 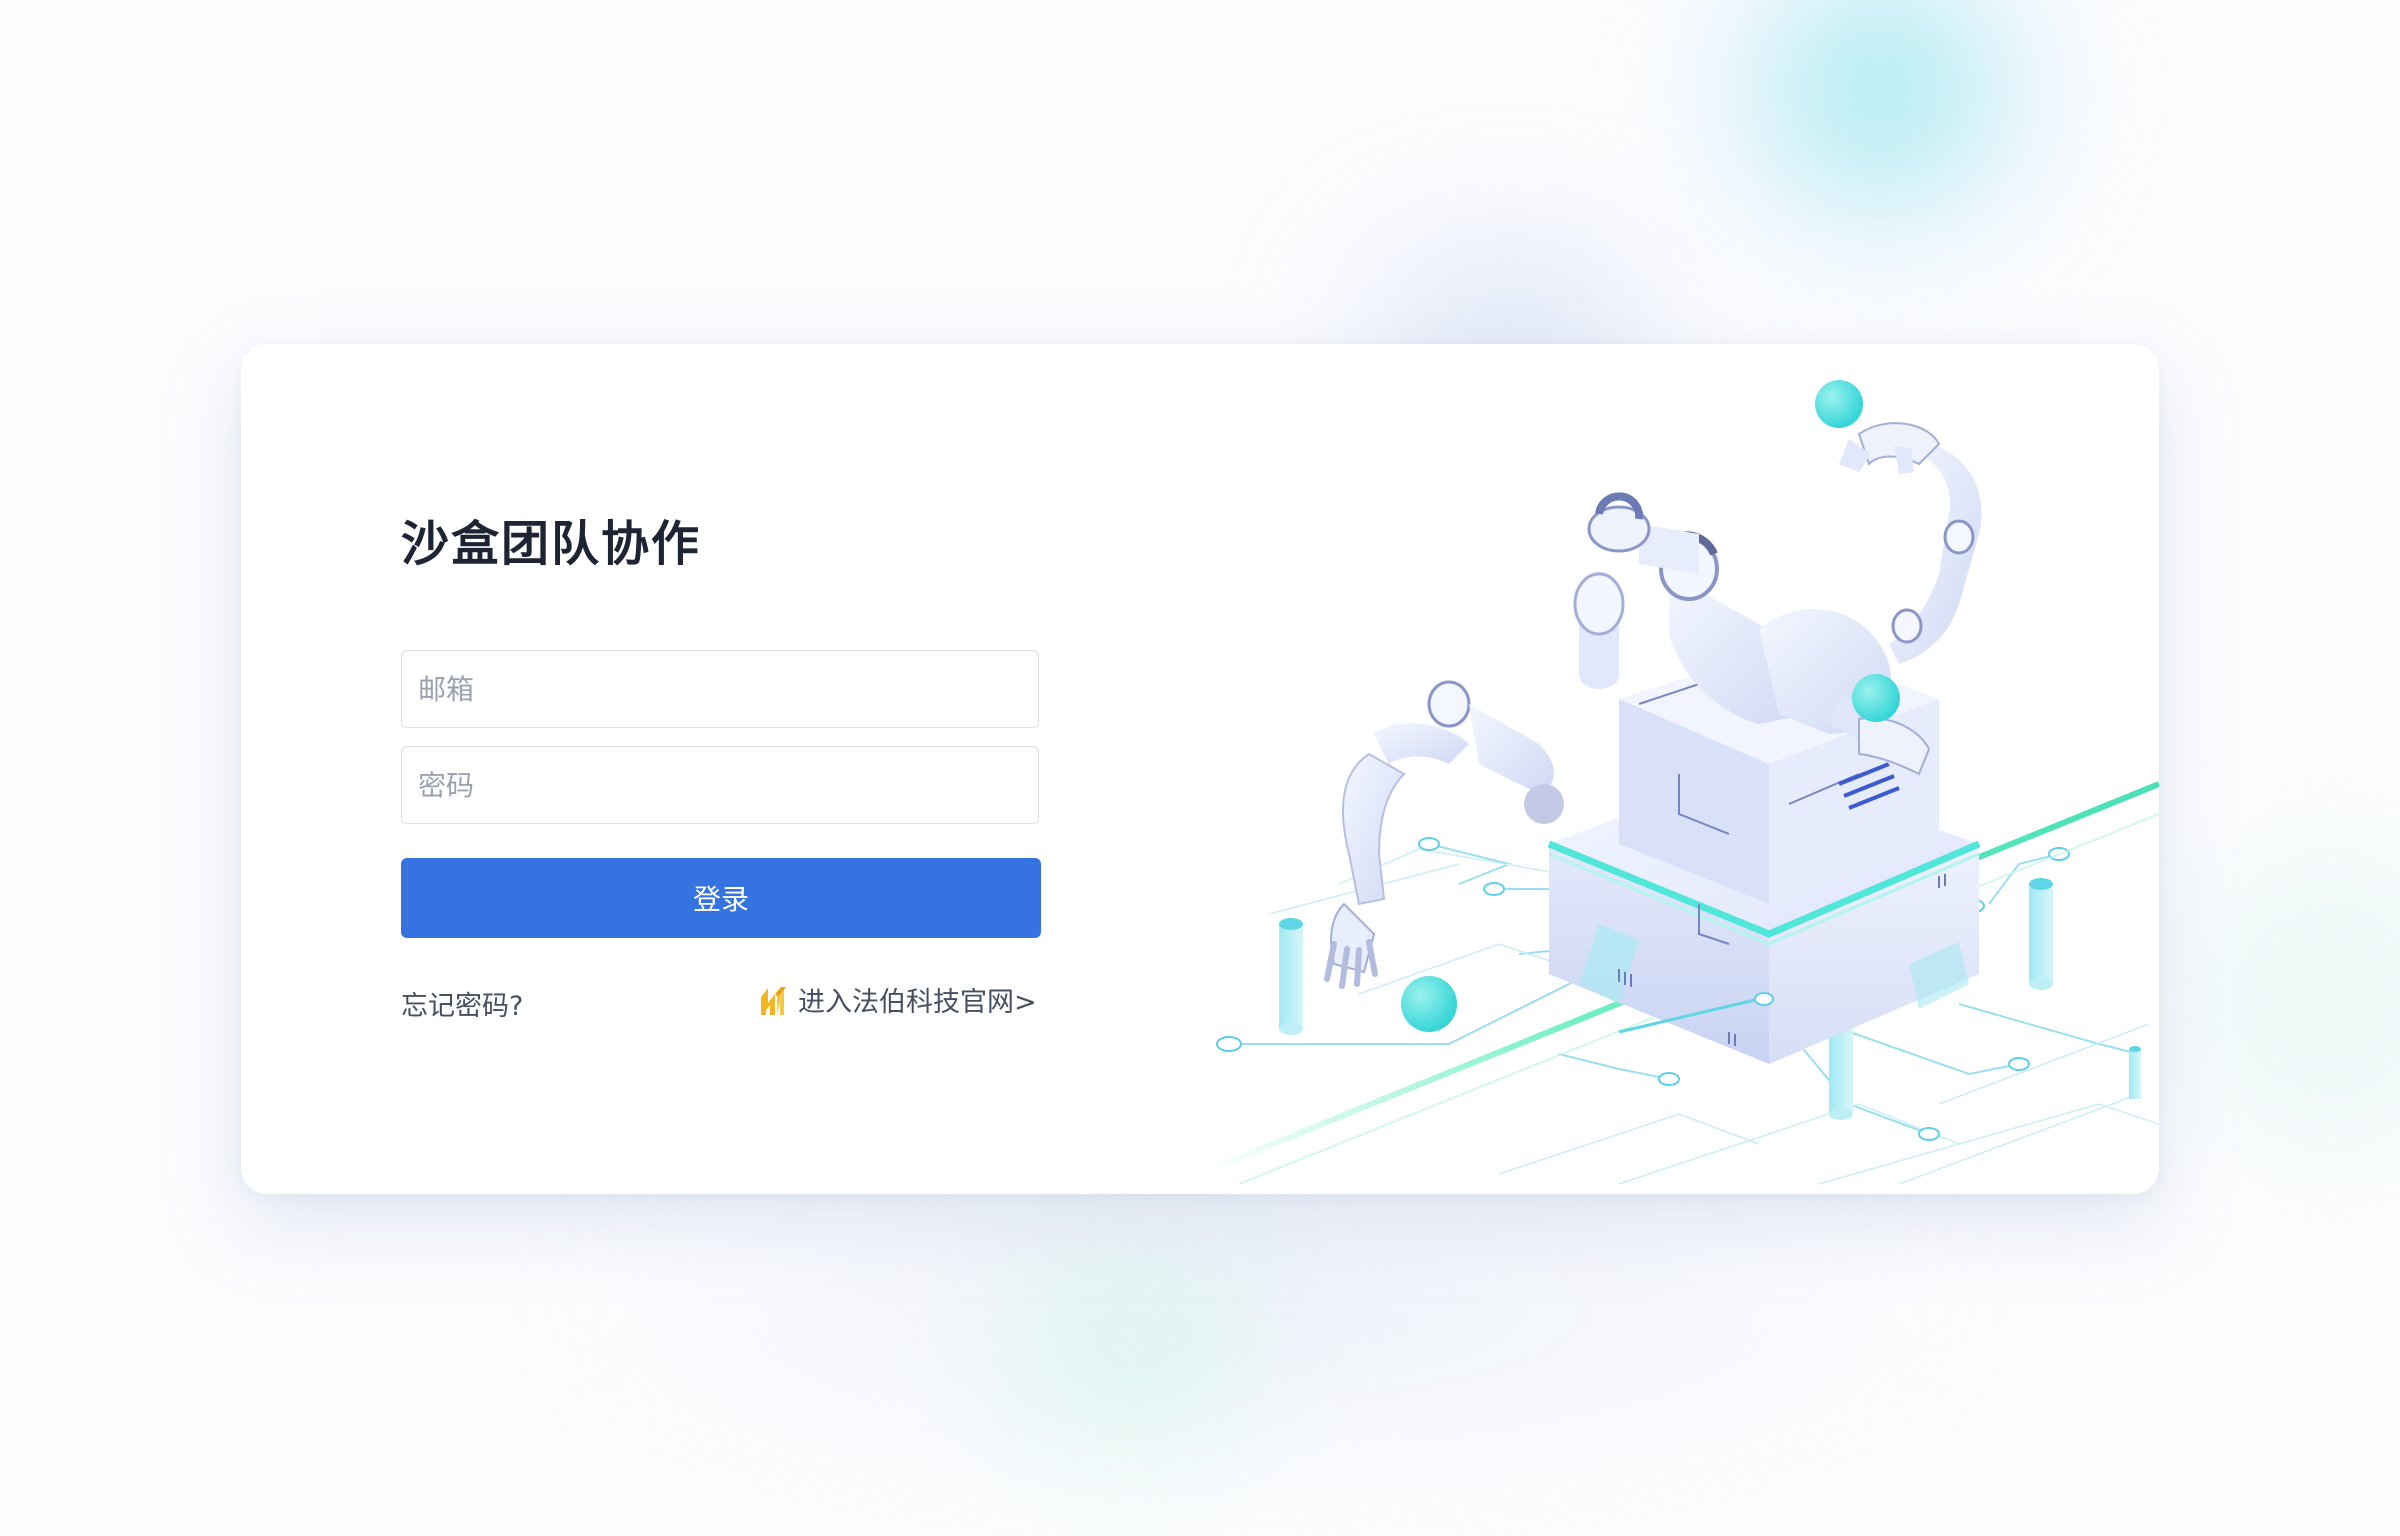 I want to click on official-site-label: 进入法伯科技官网>, so click(x=917, y=1002).